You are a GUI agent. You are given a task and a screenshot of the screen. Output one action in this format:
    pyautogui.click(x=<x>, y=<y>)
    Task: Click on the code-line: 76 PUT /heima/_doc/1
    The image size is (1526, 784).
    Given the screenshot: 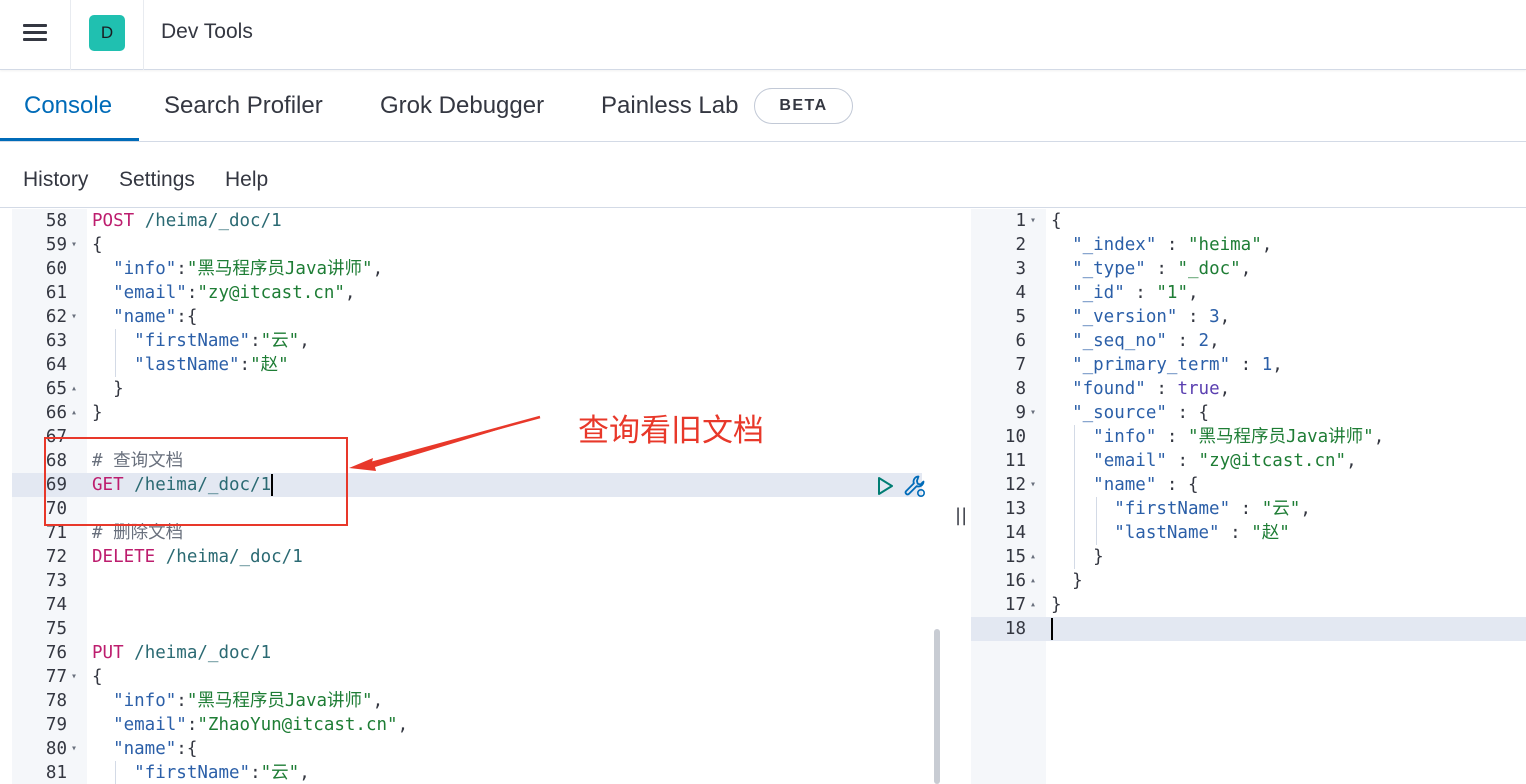 What is the action you would take?
    pyautogui.click(x=467, y=653)
    